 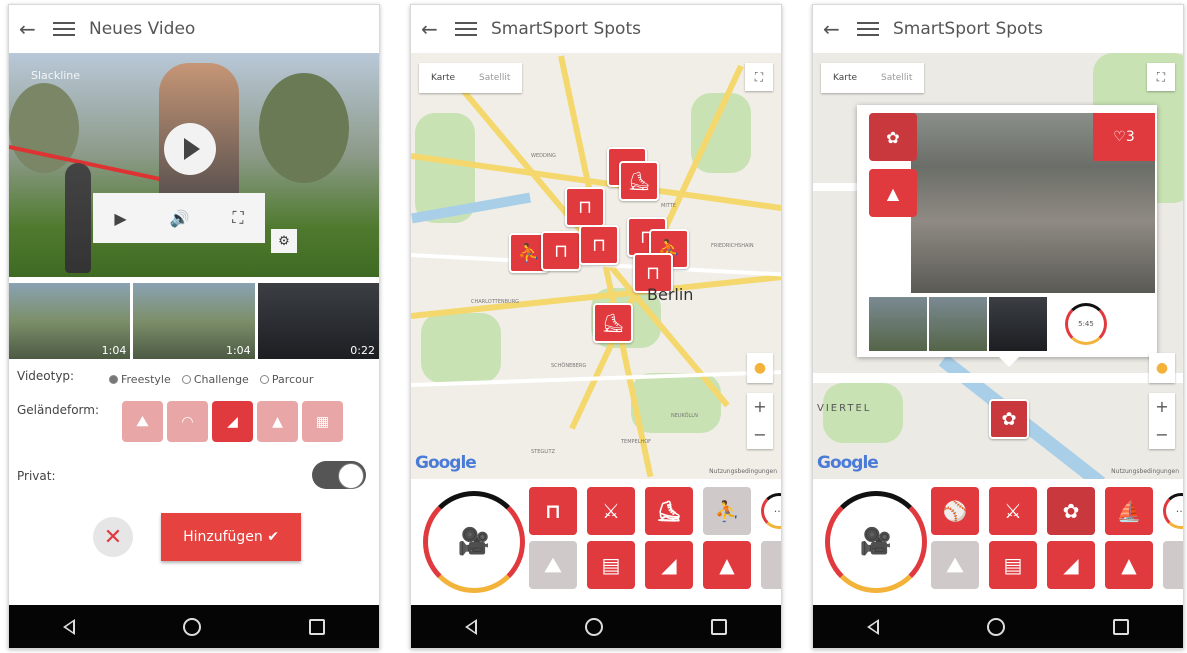 I want to click on category-parkour-icon: ⊓, so click(x=553, y=511).